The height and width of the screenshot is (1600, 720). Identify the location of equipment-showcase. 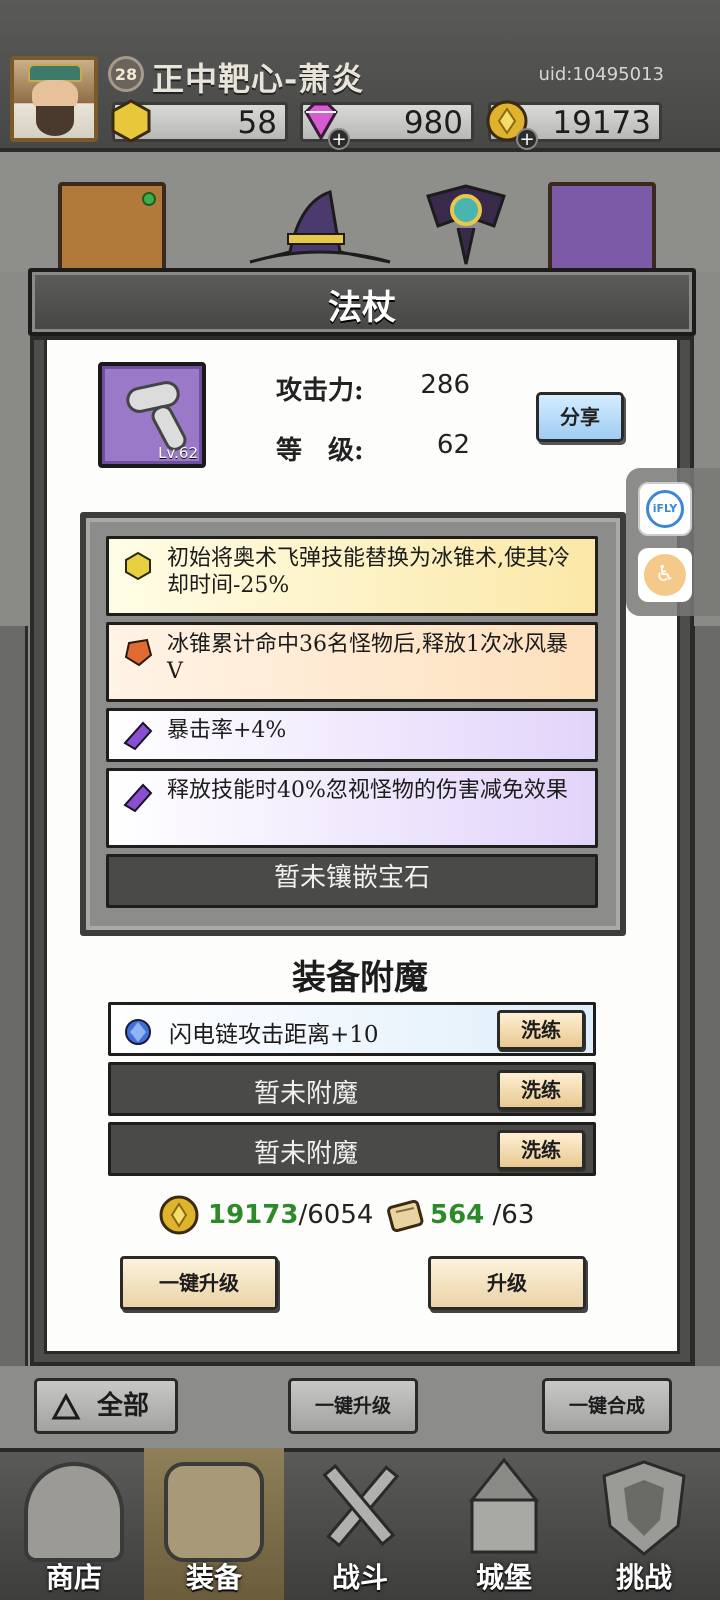
(360, 217).